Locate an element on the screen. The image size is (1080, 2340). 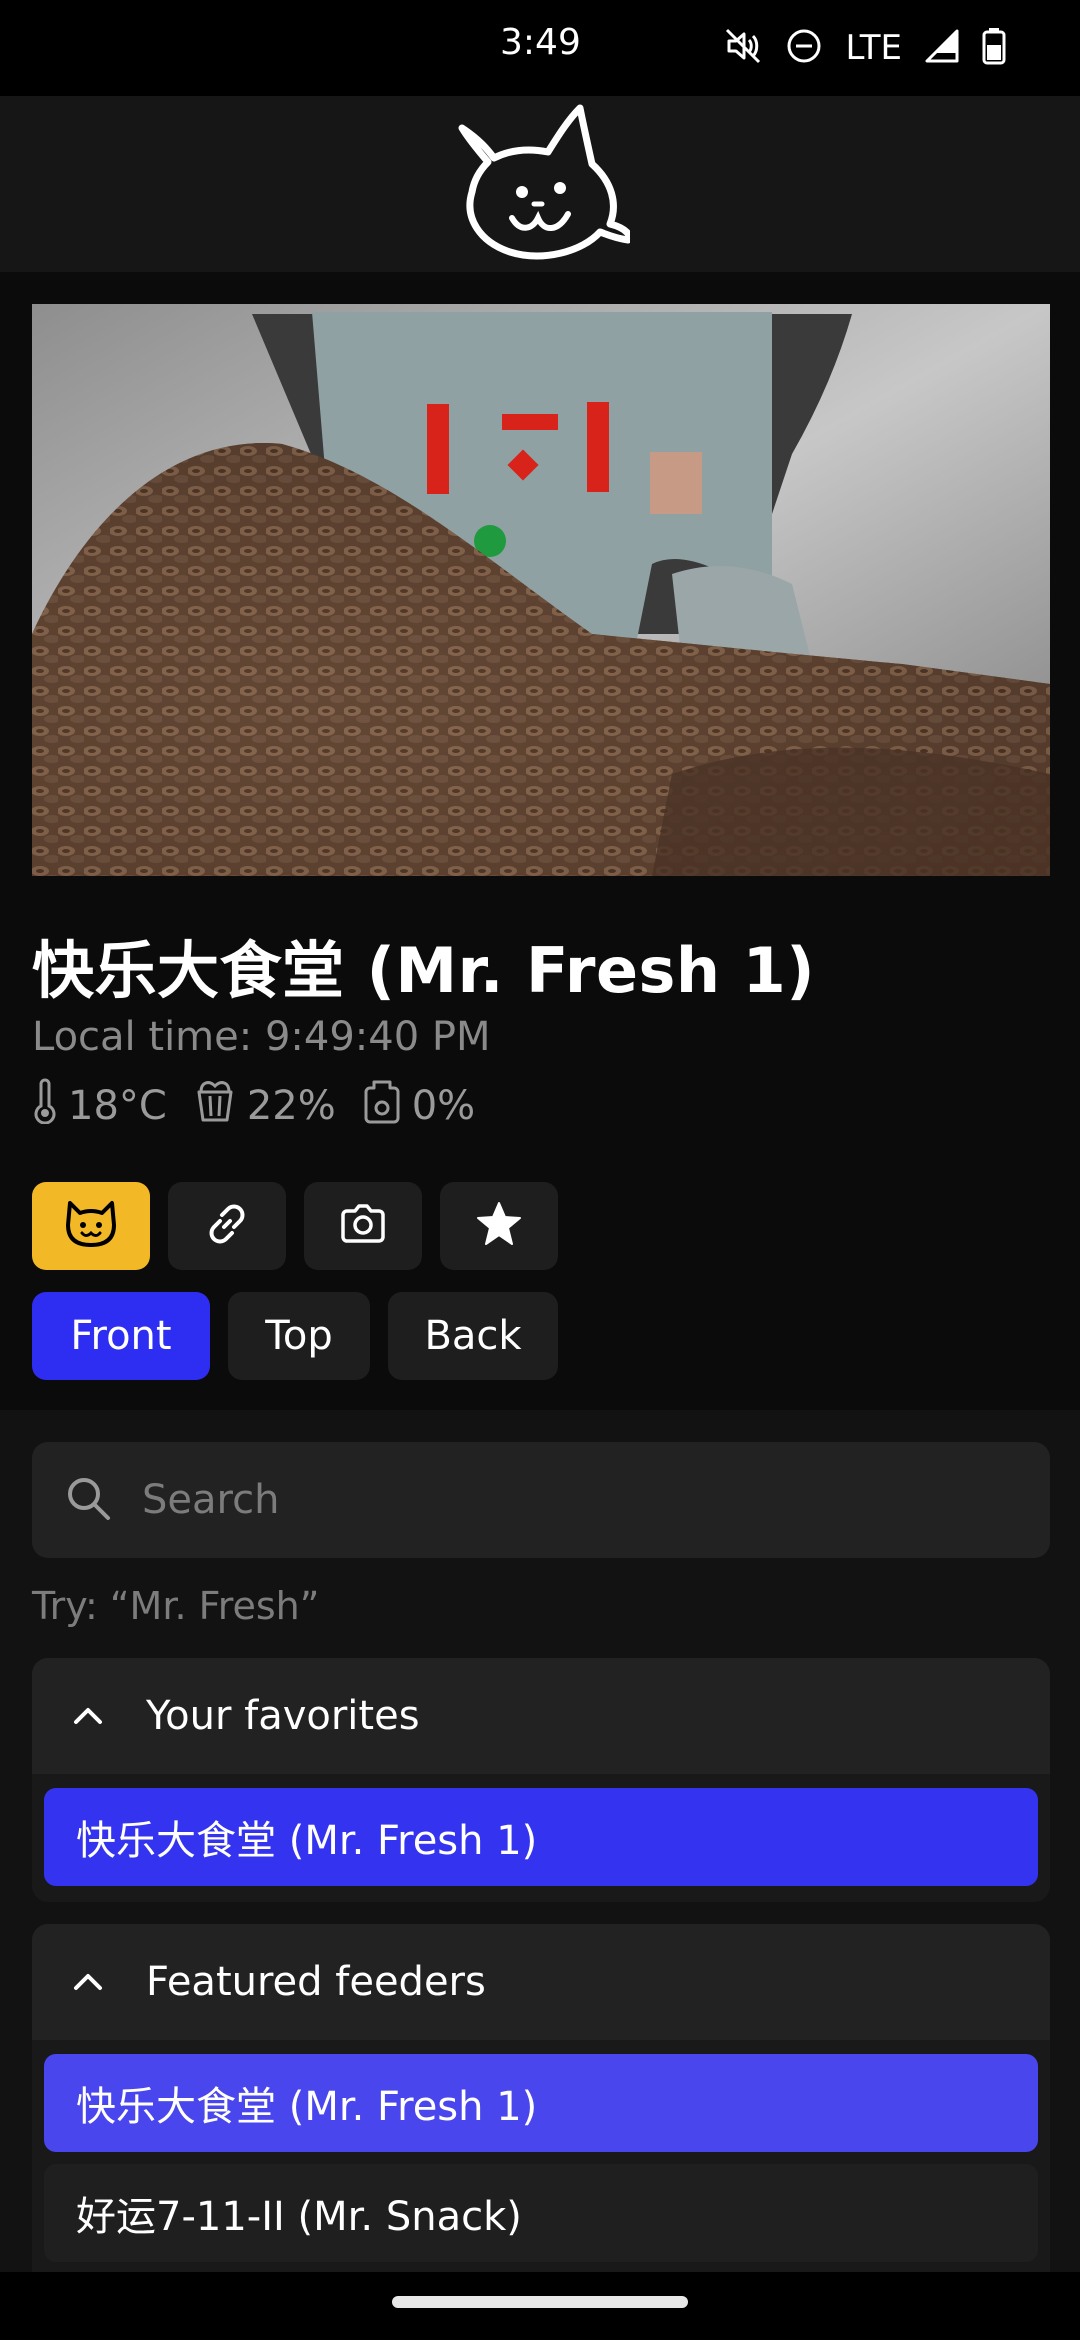
featured-item: 好运7-11-II (Mr. Snack) is located at coordinates (541, 2213).